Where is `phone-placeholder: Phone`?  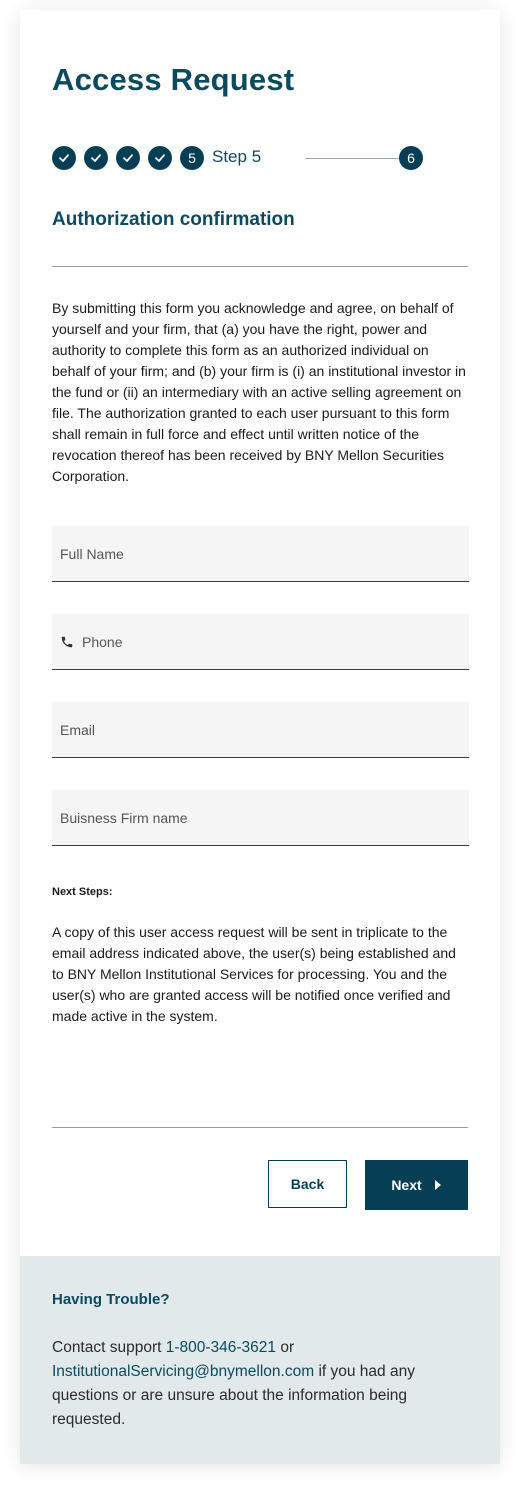
phone-placeholder: Phone is located at coordinates (102, 641).